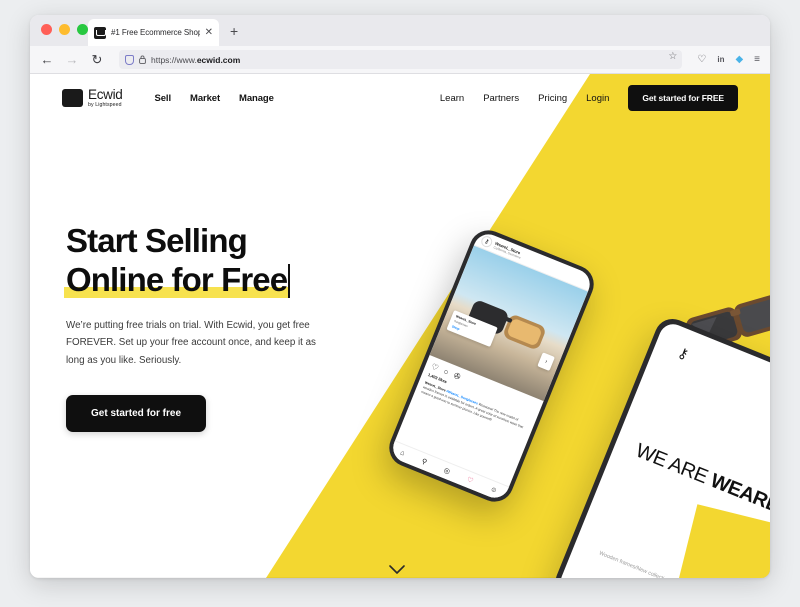 The height and width of the screenshot is (607, 800). Describe the element at coordinates (129, 59) in the screenshot. I see `shield-icon` at that location.